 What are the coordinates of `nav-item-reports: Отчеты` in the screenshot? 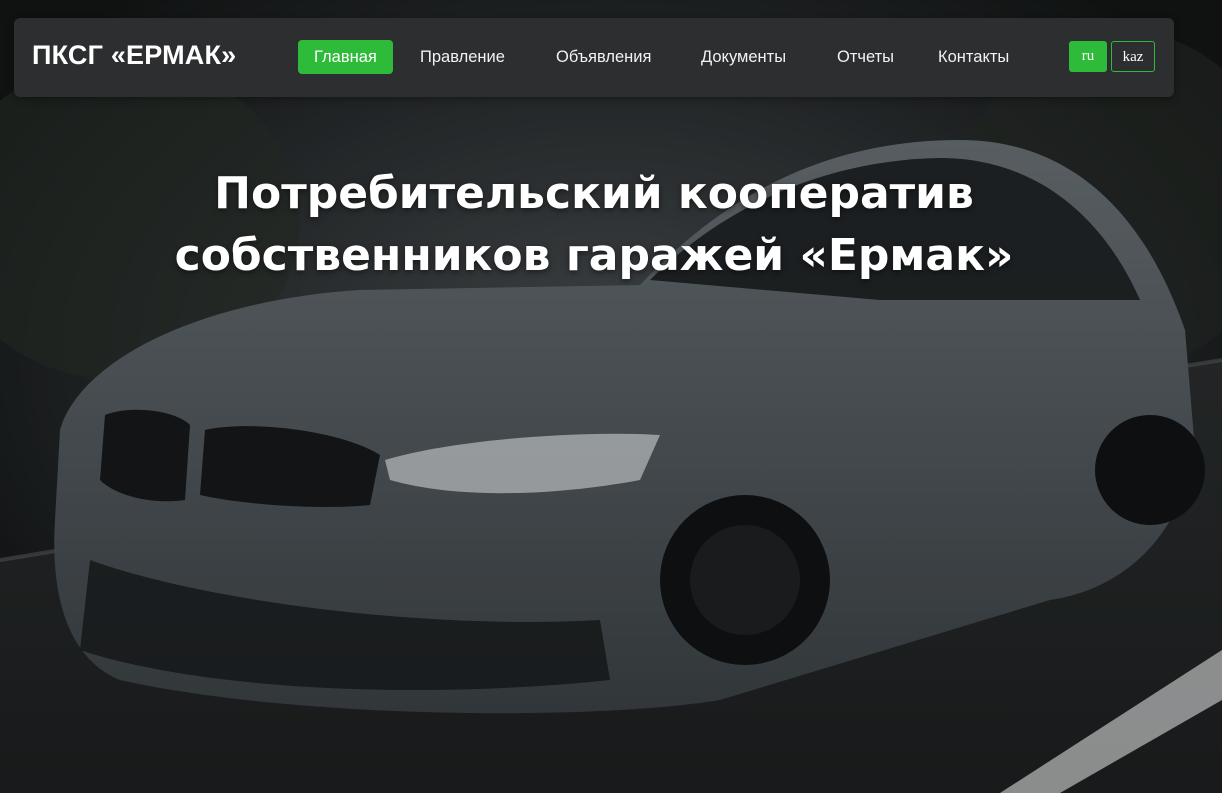 It's located at (865, 57).